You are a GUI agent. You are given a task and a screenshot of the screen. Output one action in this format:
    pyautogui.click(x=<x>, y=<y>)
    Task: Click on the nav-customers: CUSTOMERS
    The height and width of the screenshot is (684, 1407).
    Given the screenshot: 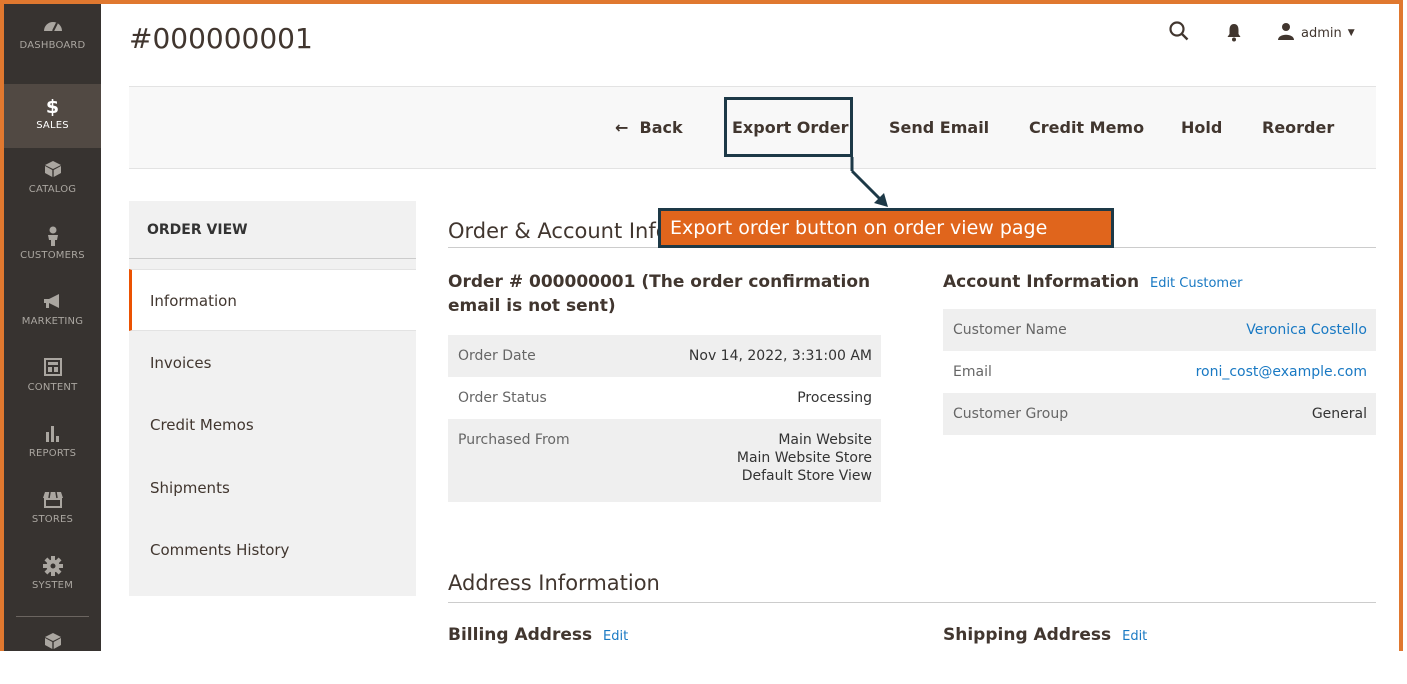 What is the action you would take?
    pyautogui.click(x=52, y=246)
    